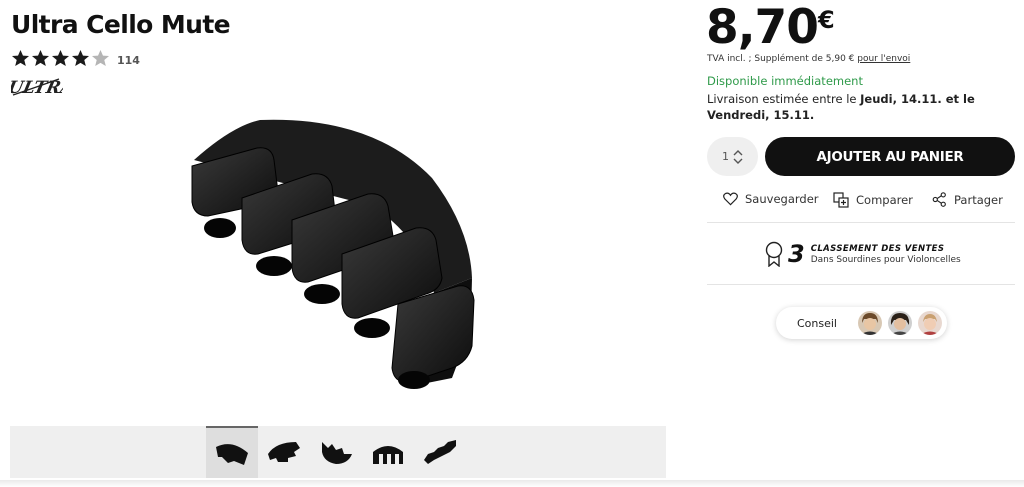 Image resolution: width=1024 pixels, height=487 pixels. I want to click on award-ribbon-icon, so click(774, 254).